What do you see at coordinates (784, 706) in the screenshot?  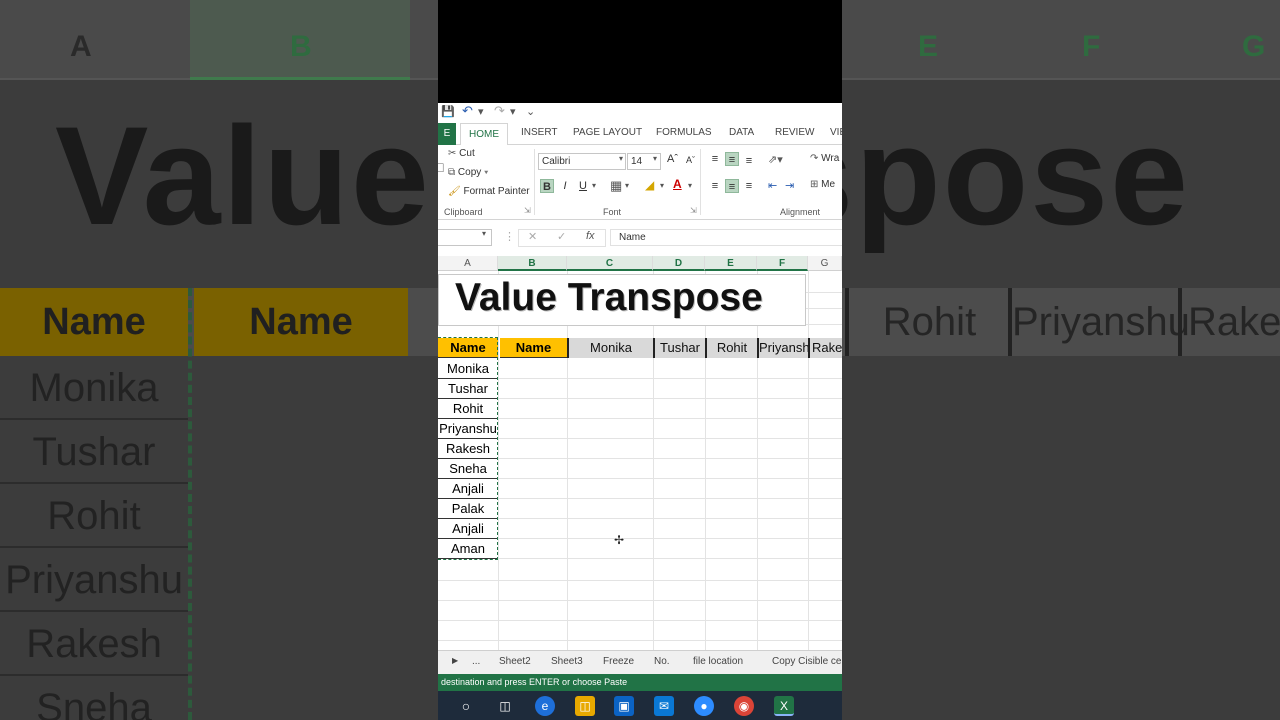 I see `excel-icon: X` at bounding box center [784, 706].